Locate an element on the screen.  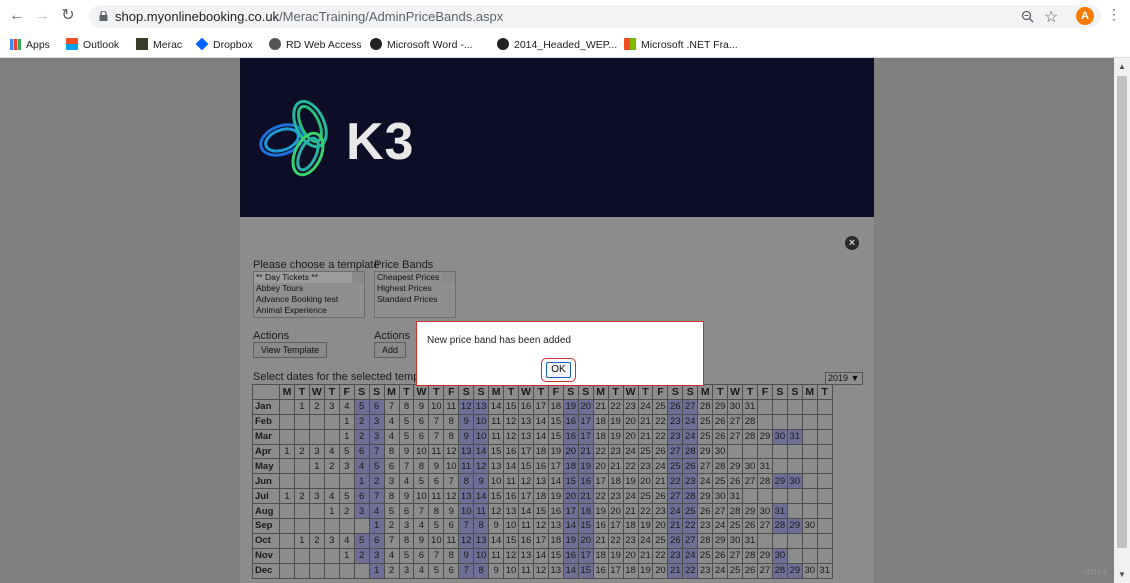
ok-button: OK is located at coordinates (558, 370).